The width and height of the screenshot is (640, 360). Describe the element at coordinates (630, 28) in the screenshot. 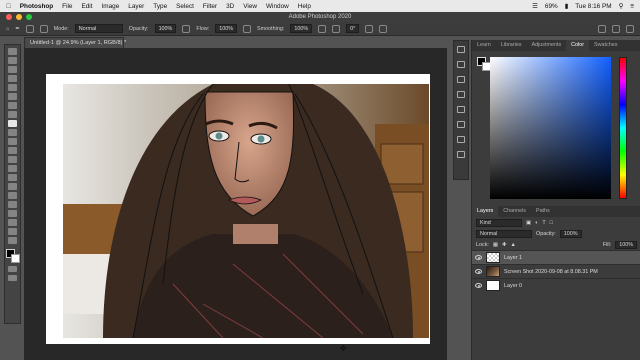

I see `share-icon` at that location.